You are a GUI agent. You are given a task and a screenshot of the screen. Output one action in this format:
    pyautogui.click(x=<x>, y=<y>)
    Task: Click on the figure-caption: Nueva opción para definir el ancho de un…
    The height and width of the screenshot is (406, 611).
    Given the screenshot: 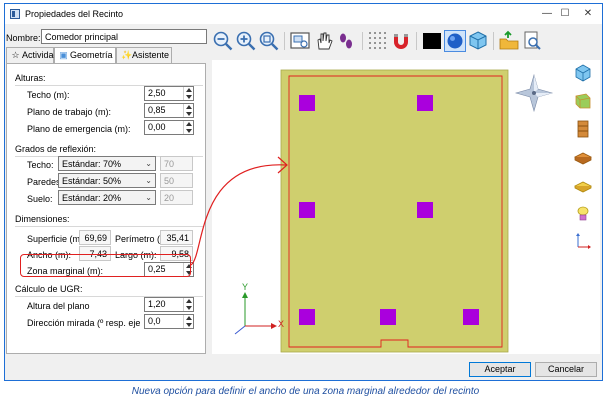 What is the action you would take?
    pyautogui.click(x=305, y=391)
    